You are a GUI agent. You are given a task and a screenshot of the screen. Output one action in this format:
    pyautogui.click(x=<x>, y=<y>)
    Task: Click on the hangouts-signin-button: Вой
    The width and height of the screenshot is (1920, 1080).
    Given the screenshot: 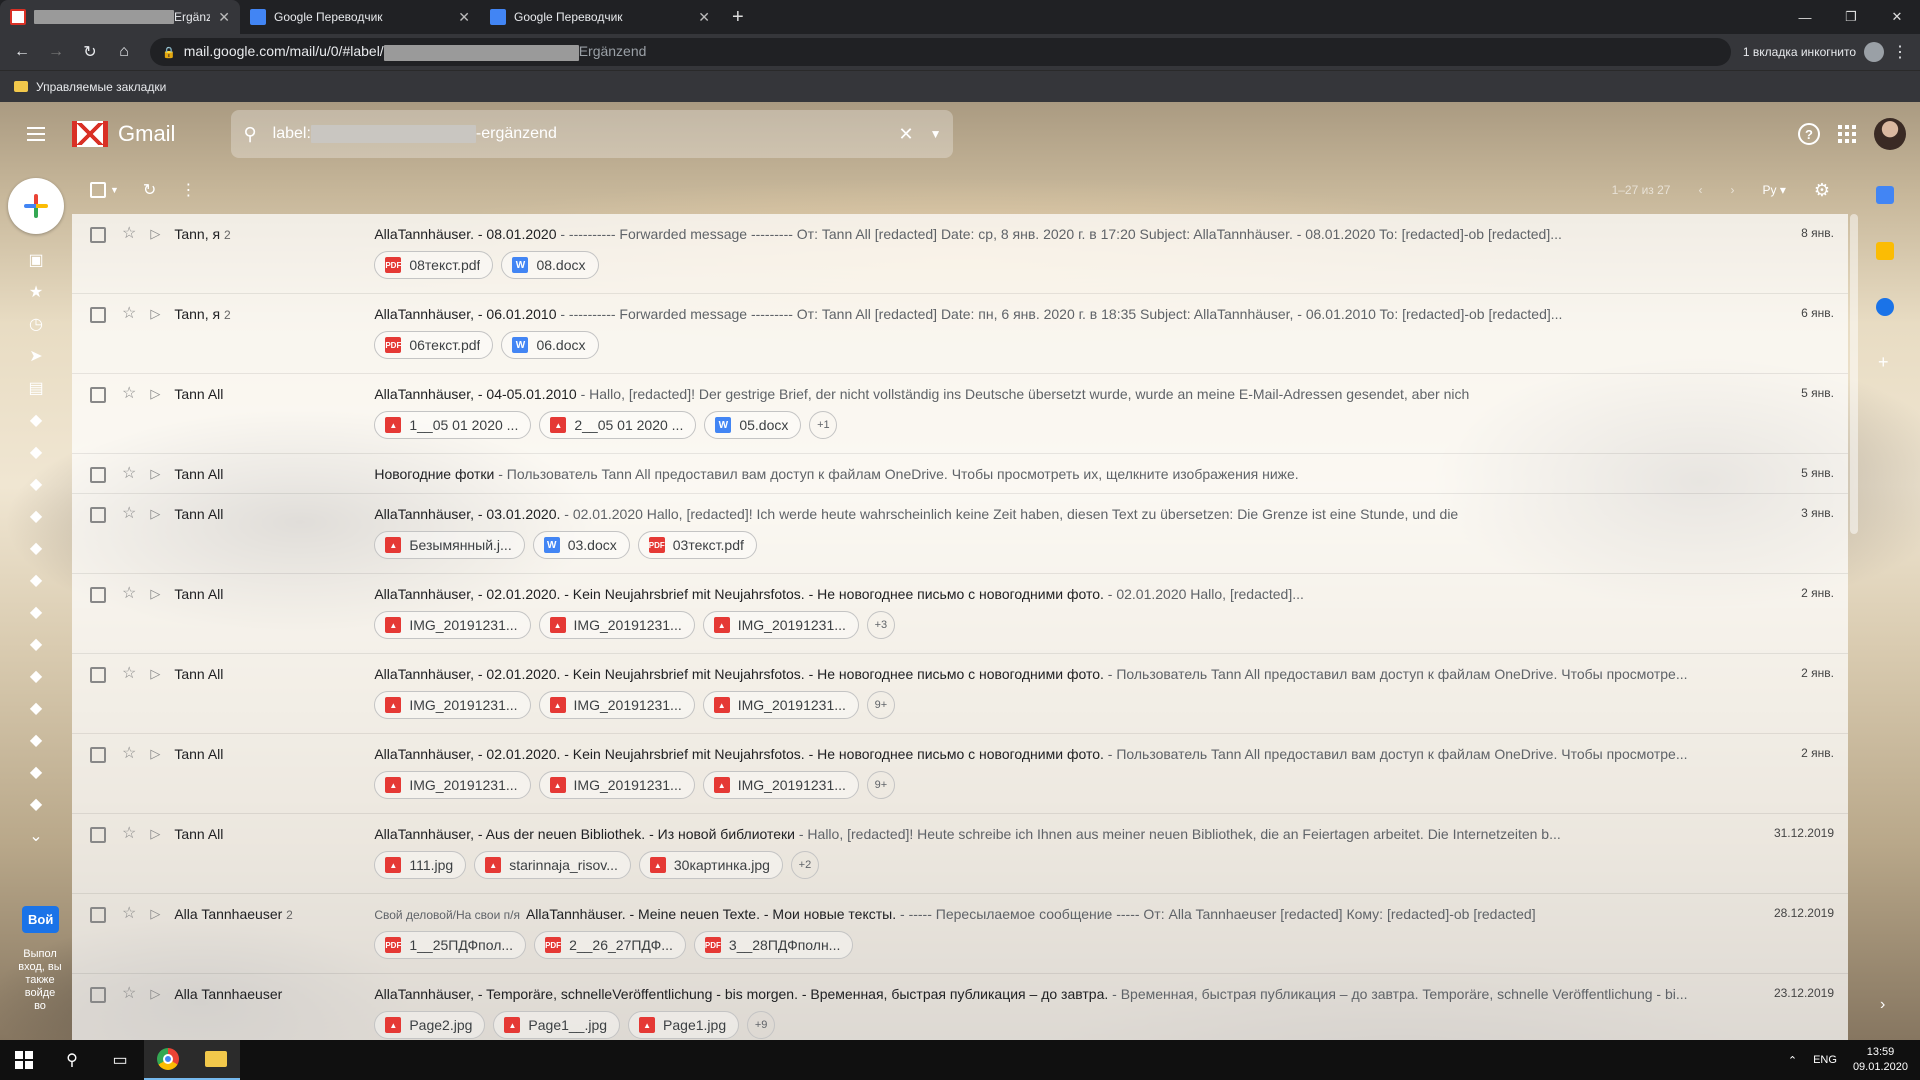 What is the action you would take?
    pyautogui.click(x=41, y=919)
    